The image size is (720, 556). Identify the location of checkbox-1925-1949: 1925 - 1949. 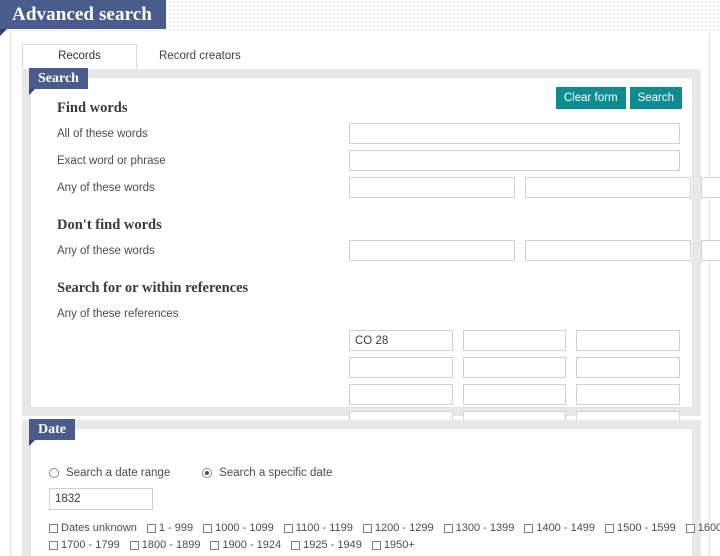
(326, 545).